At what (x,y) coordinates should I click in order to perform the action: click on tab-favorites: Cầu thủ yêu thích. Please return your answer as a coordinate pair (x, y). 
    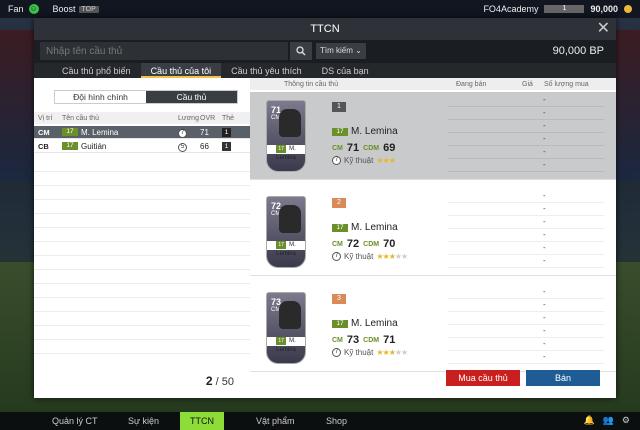
    Looking at the image, I should click on (266, 70).